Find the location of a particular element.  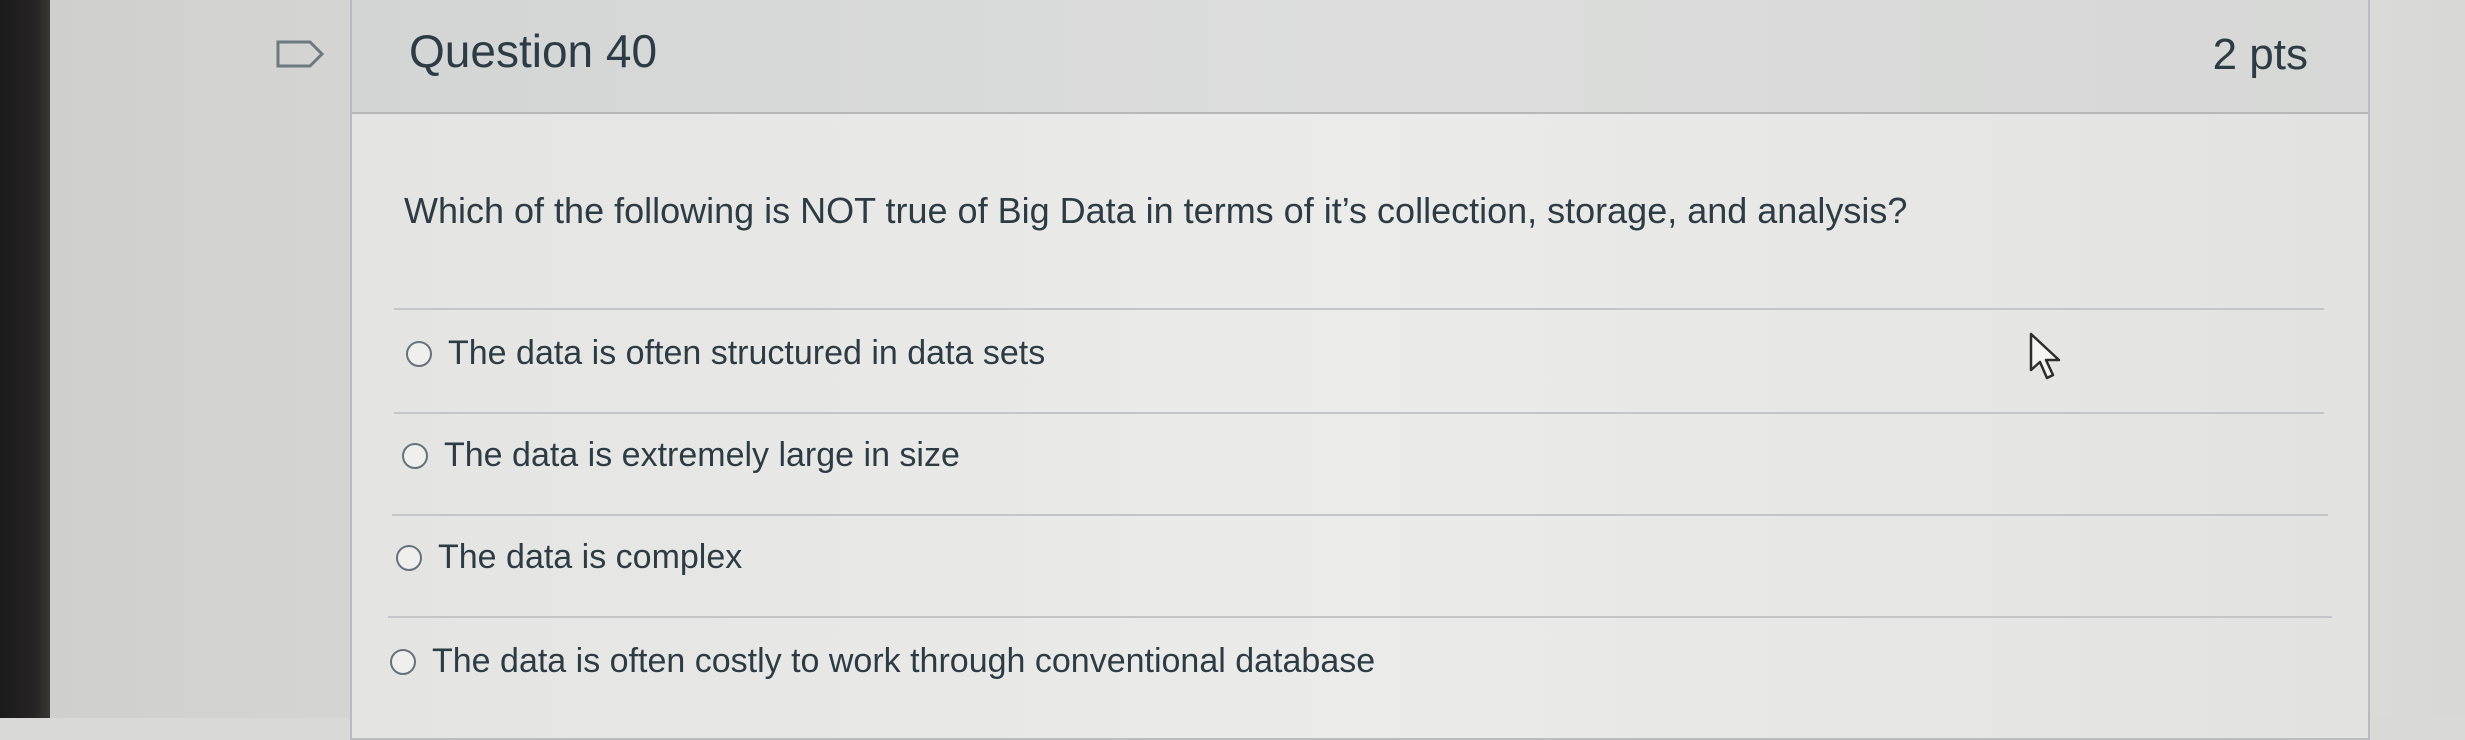

mouse-pointer-icon is located at coordinates (2045, 356).